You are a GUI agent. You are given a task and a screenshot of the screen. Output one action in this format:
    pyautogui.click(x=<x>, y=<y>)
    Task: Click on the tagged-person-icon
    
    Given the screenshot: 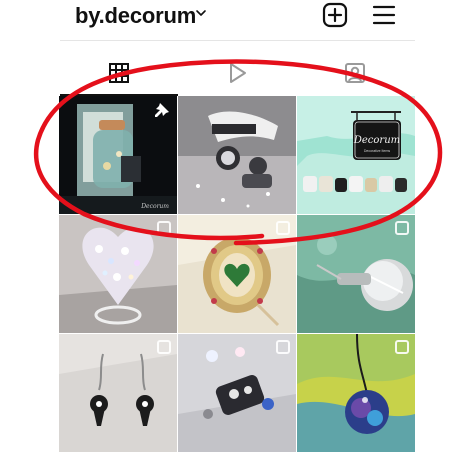 What is the action you would take?
    pyautogui.click(x=355, y=73)
    